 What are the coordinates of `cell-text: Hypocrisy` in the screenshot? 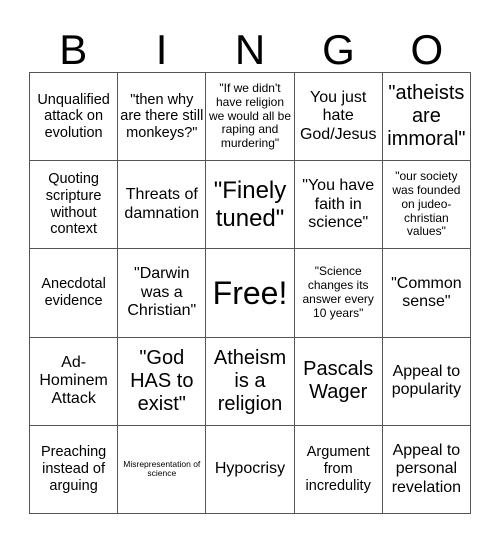 It's located at (250, 469).